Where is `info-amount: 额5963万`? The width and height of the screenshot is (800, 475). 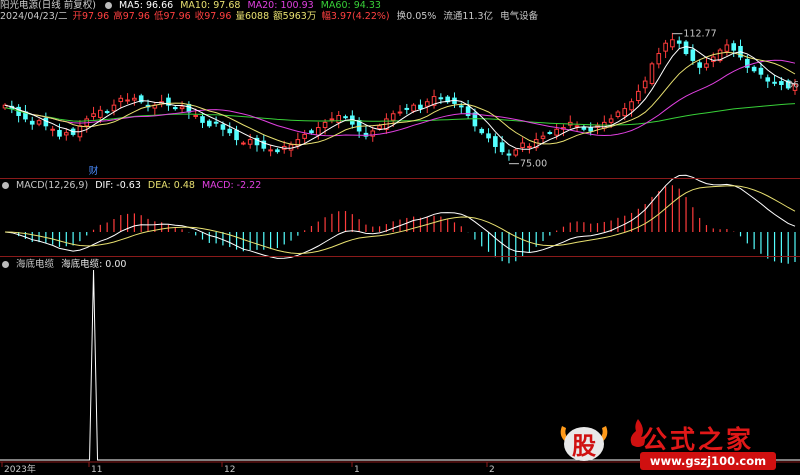 info-amount: 额5963万 is located at coordinates (295, 16).